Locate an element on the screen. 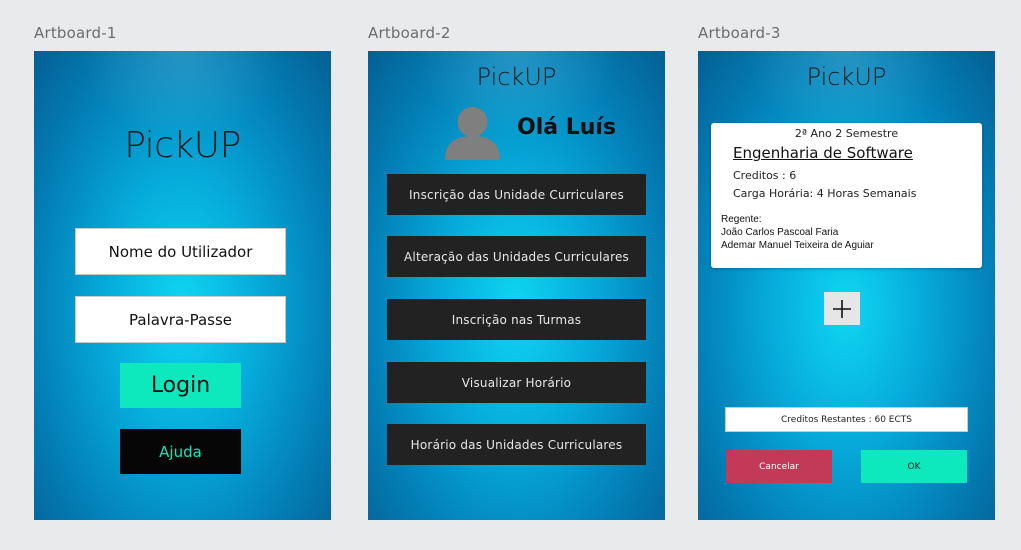  artboard-1-label: Artboard-1 is located at coordinates (75, 33).